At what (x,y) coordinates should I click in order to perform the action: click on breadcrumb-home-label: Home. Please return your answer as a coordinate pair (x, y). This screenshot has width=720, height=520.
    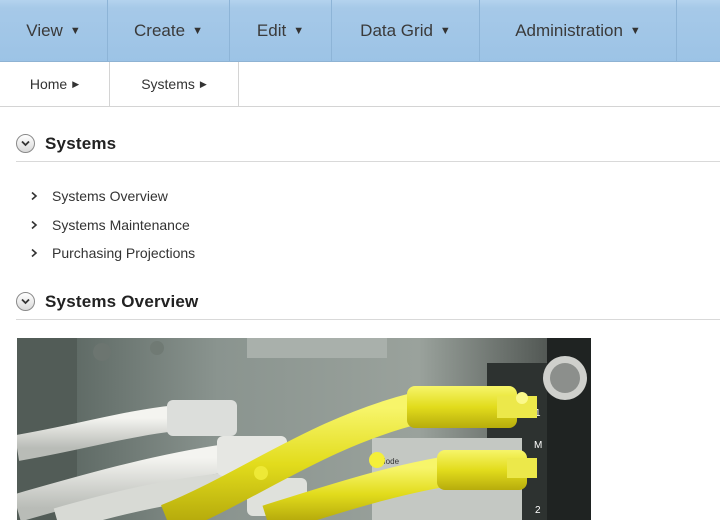
    Looking at the image, I should click on (48, 84).